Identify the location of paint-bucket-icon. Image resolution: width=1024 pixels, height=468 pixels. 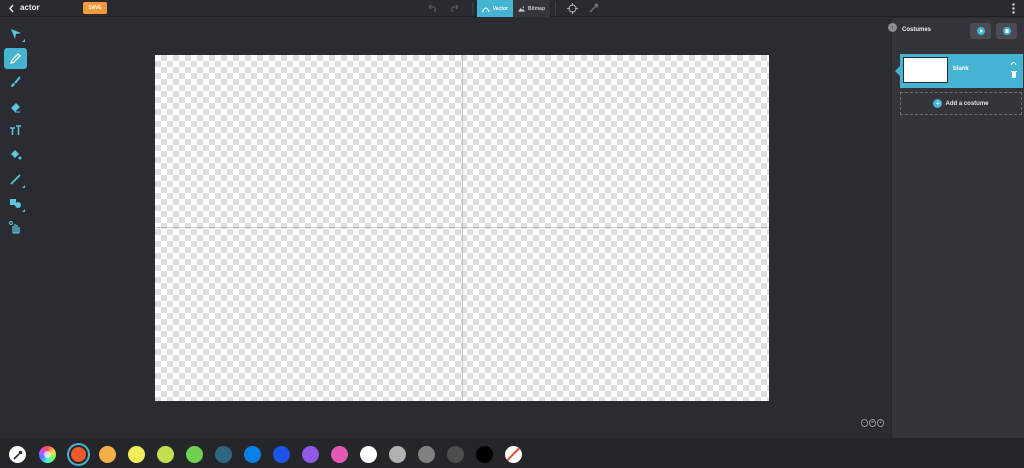
(16, 155).